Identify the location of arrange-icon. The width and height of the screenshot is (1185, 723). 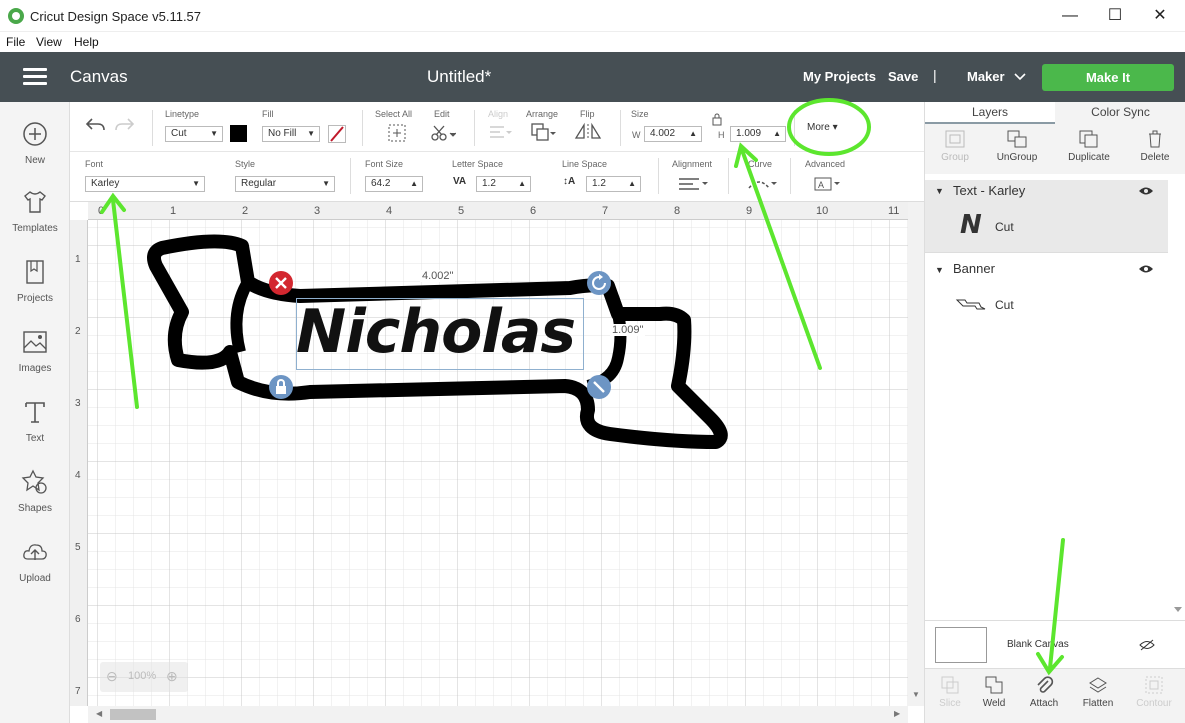
(543, 132).